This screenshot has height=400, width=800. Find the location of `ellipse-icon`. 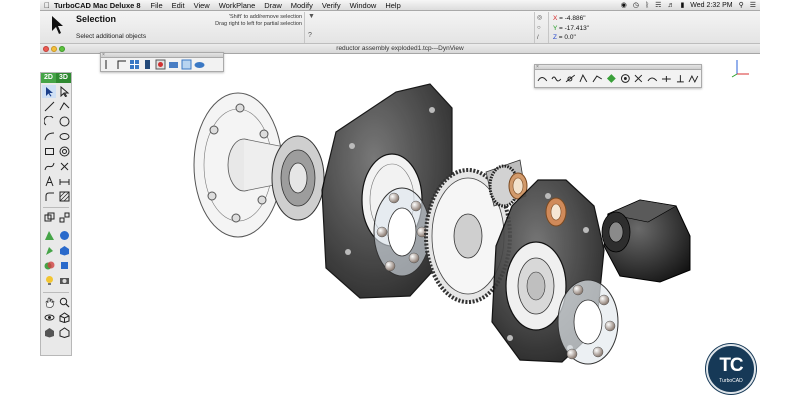

ellipse-icon is located at coordinates (64, 136).